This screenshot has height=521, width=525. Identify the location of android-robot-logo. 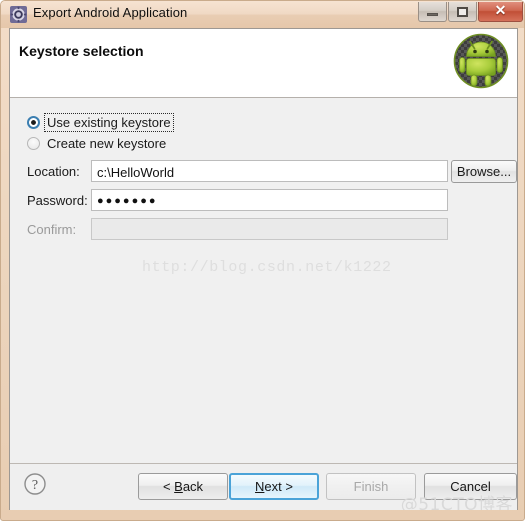
(481, 61).